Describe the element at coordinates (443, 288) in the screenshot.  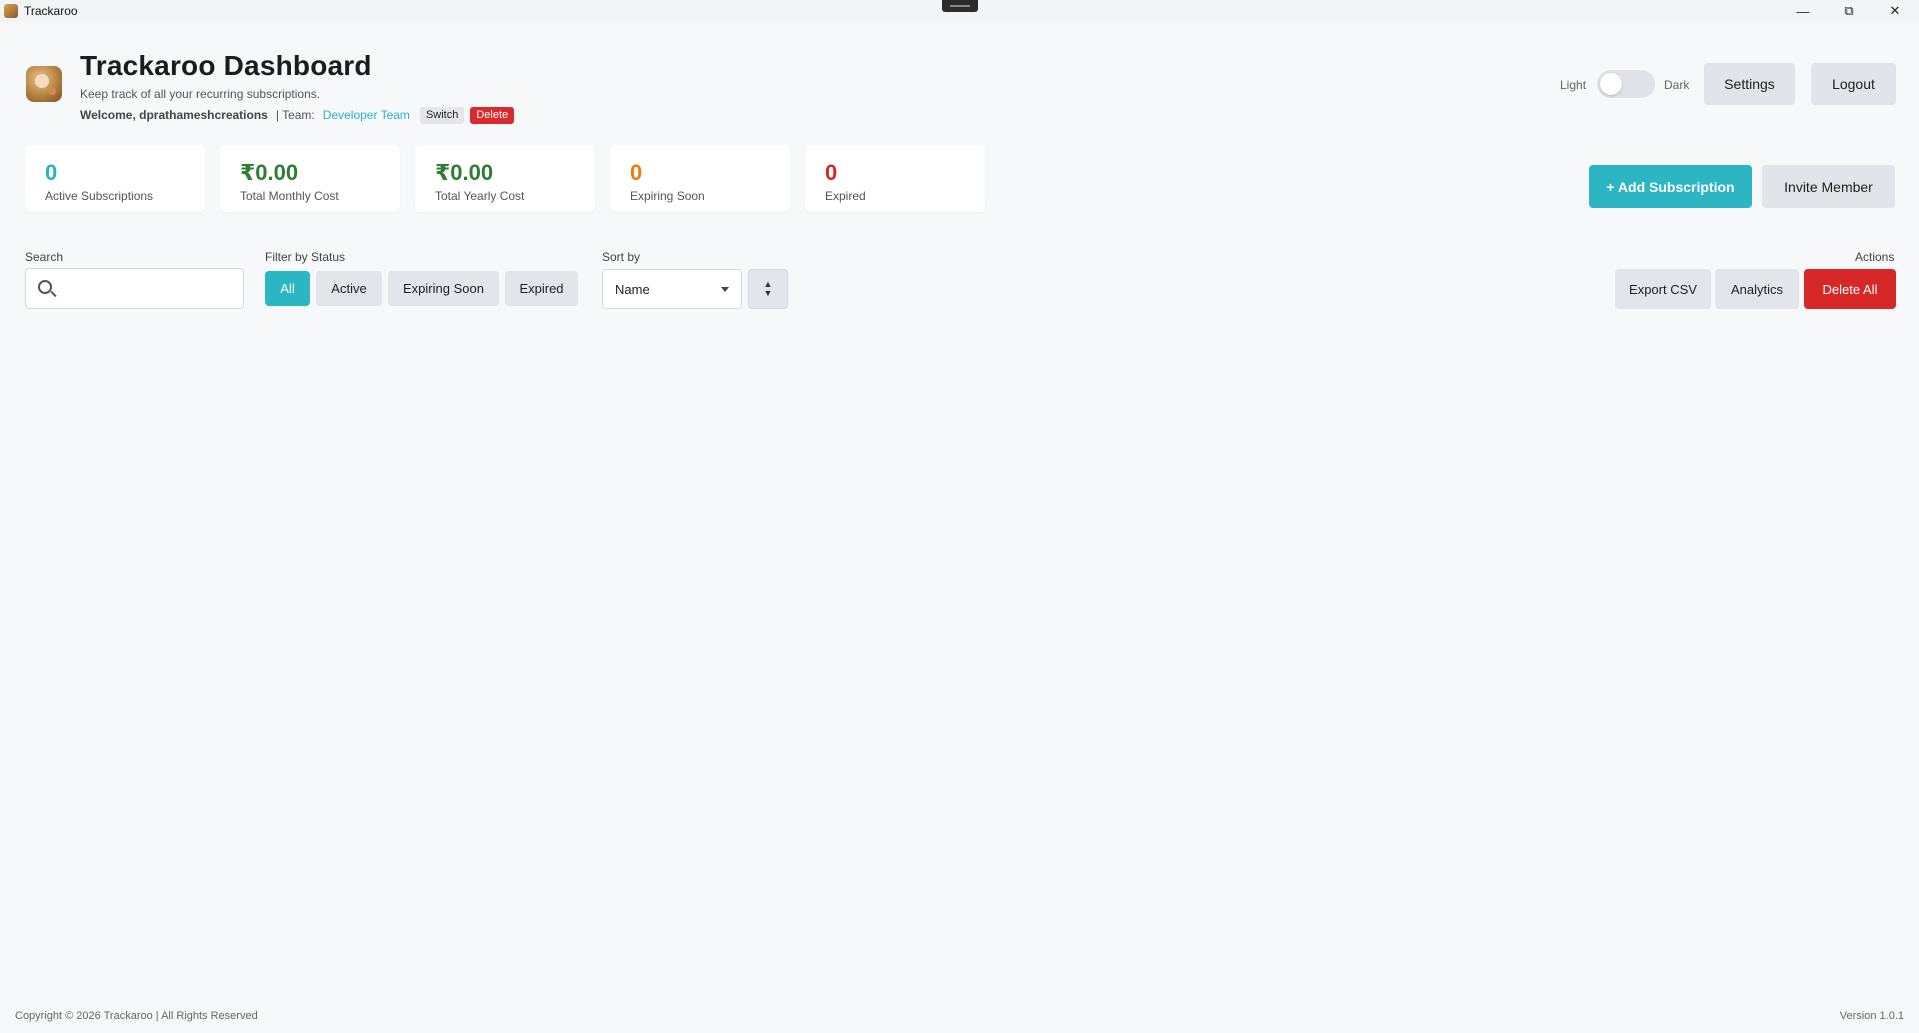
I see `filter-expiring-soon-button: Expiring Soon` at that location.